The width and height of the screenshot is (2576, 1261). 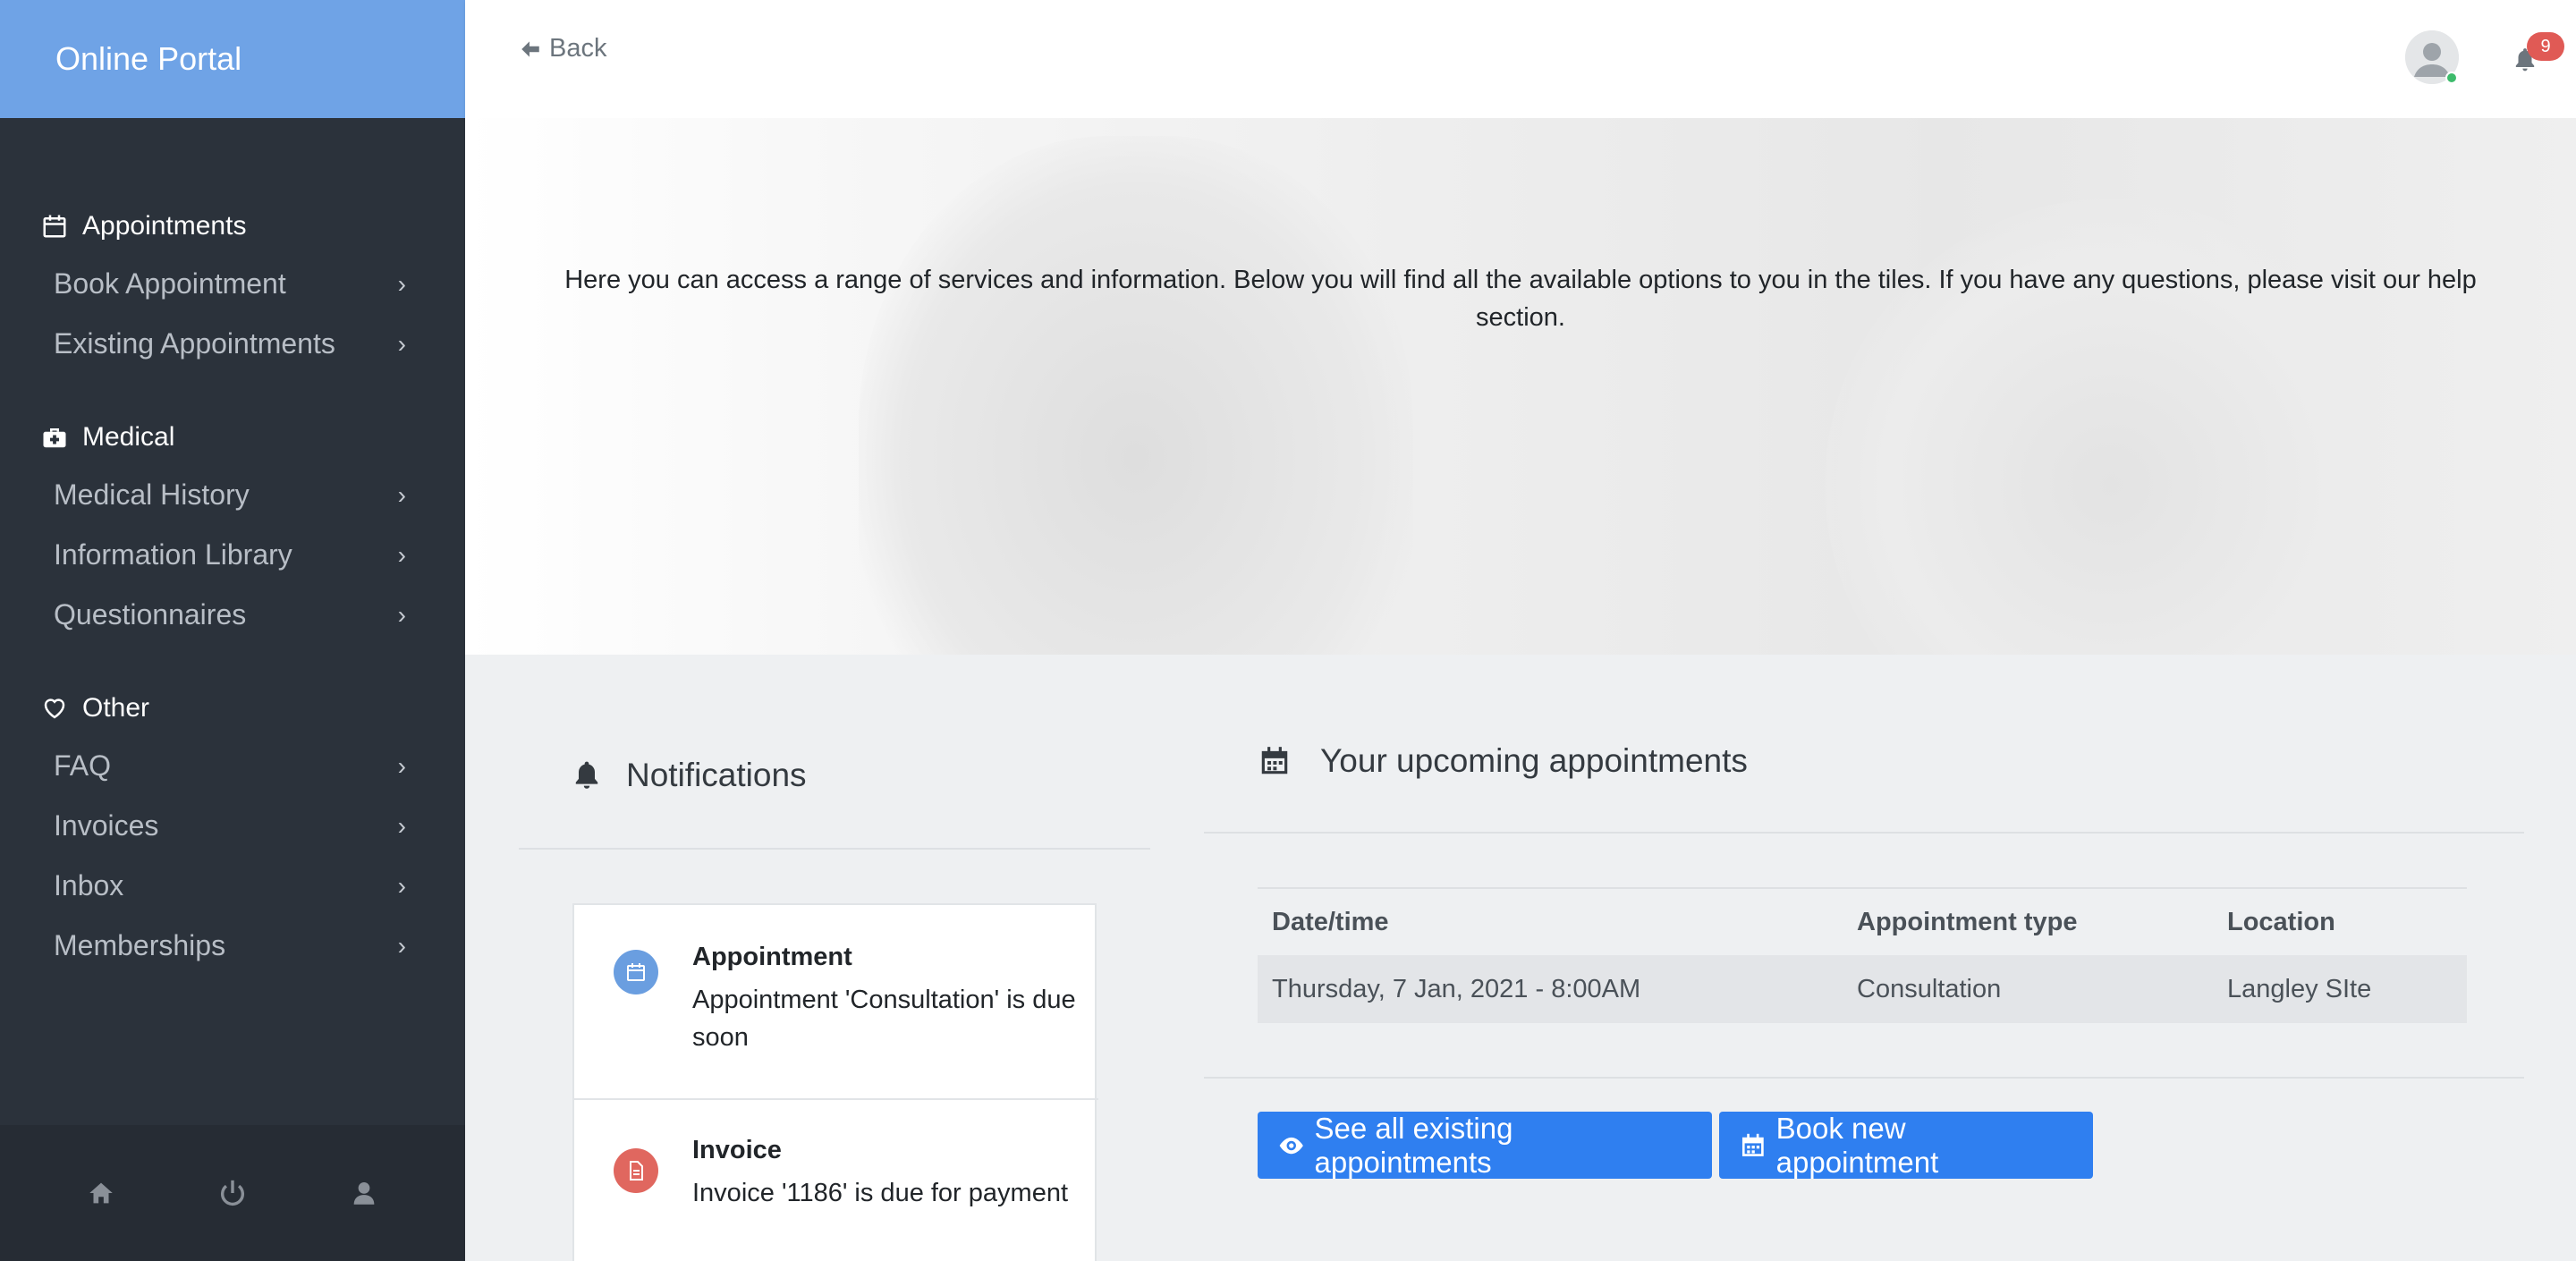 What do you see at coordinates (232, 946) in the screenshot?
I see `sidebar-item-memberships: Memberships ›` at bounding box center [232, 946].